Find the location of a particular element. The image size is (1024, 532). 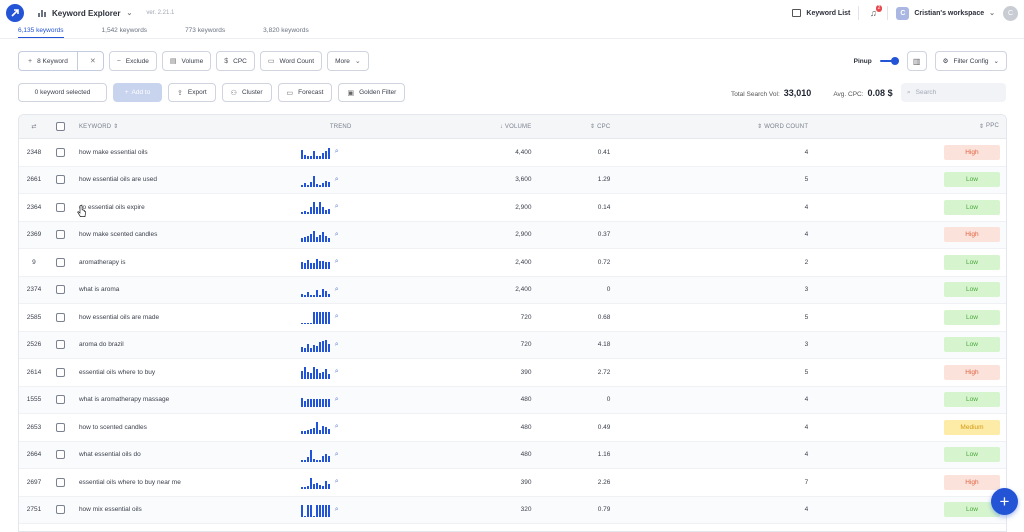

ppc-column-header: ⇕ PPC is located at coordinates (907, 126).